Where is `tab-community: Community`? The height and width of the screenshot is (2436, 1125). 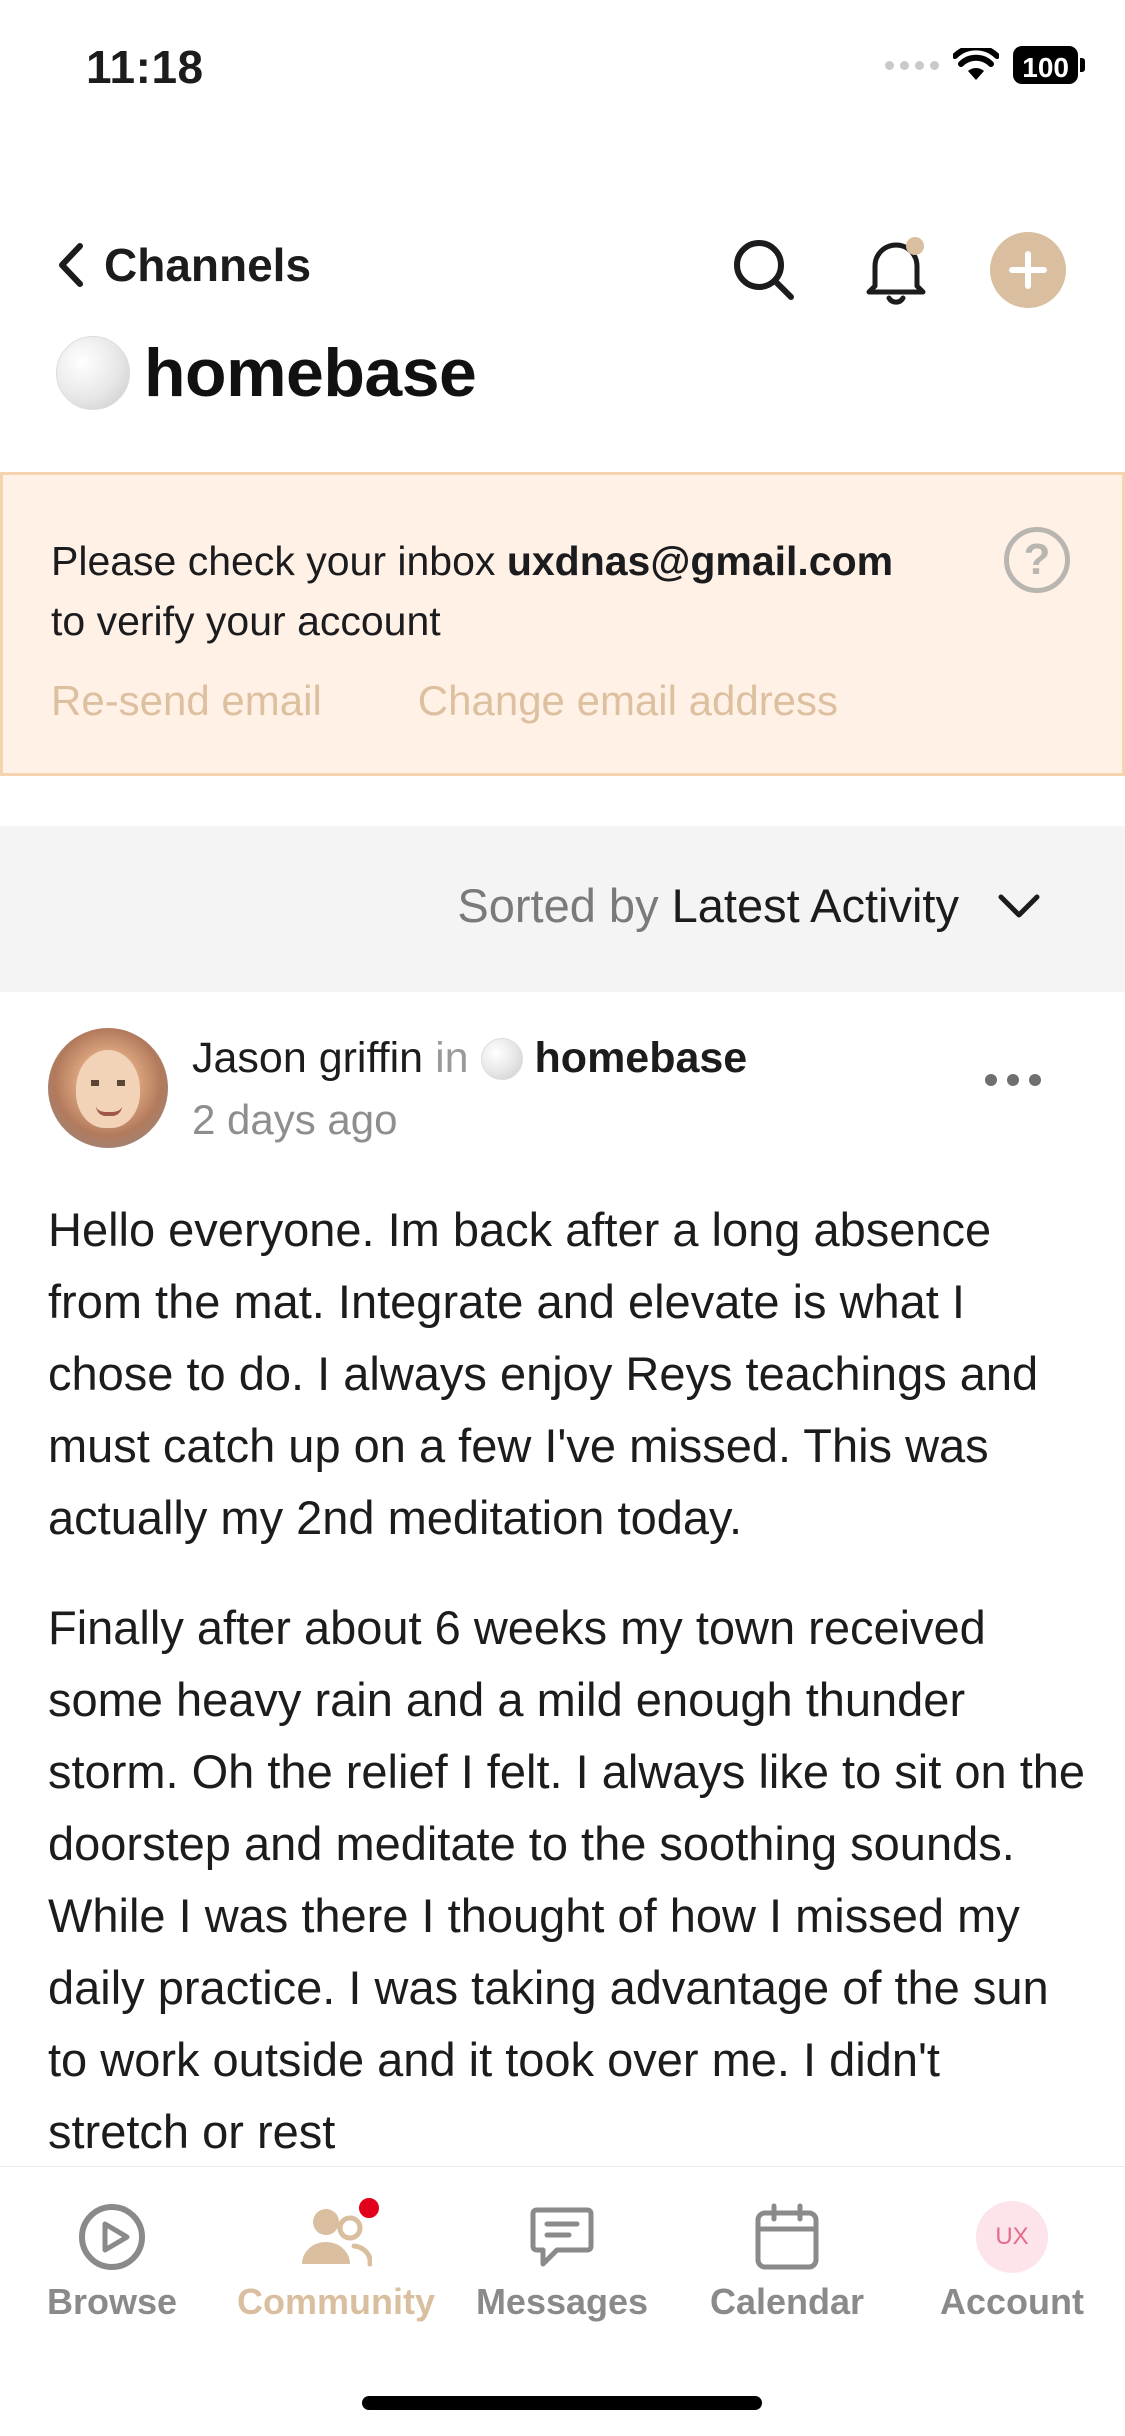
tab-community: Community is located at coordinates (336, 2259).